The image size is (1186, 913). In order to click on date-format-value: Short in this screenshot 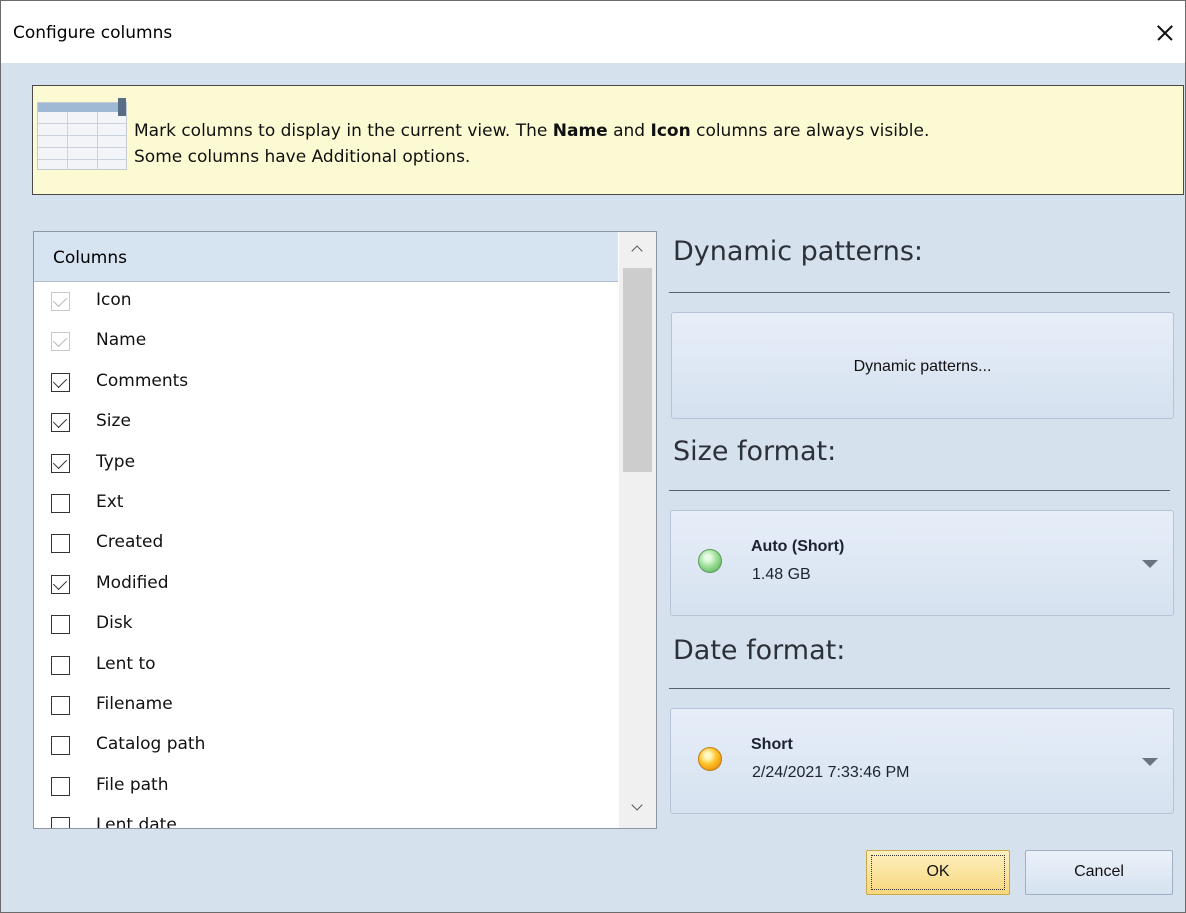, I will do `click(772, 744)`.